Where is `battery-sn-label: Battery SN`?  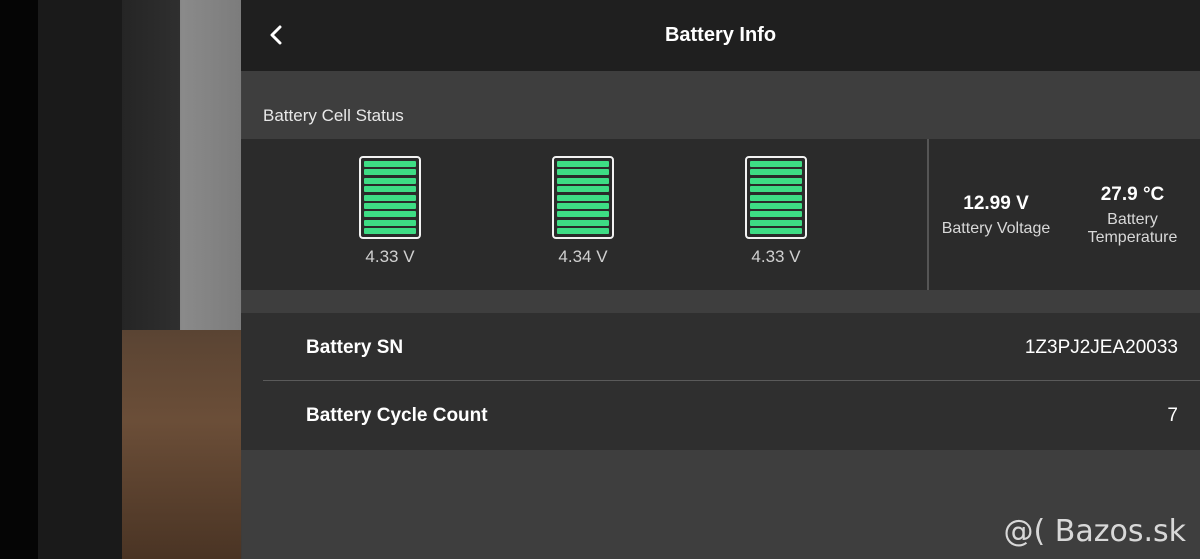
battery-sn-label: Battery SN is located at coordinates (355, 347).